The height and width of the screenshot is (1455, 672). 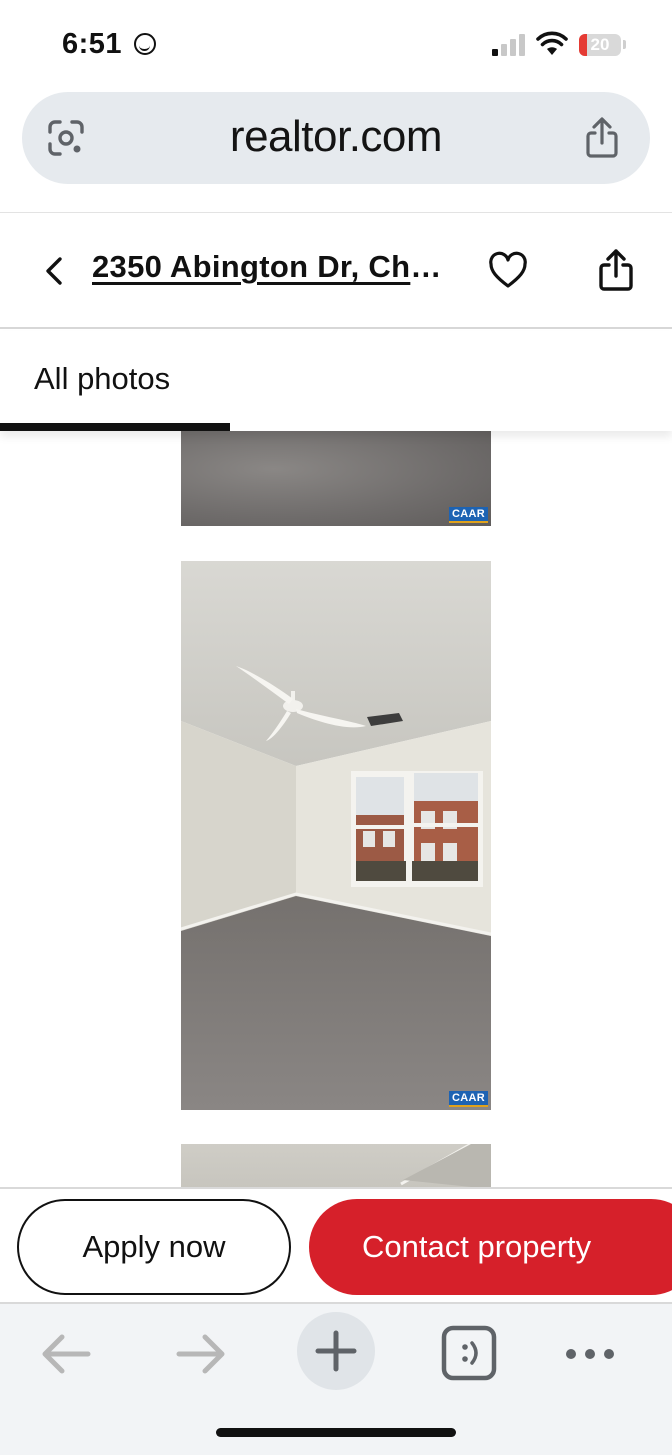 What do you see at coordinates (624, 44) in the screenshot?
I see `battery-nub` at bounding box center [624, 44].